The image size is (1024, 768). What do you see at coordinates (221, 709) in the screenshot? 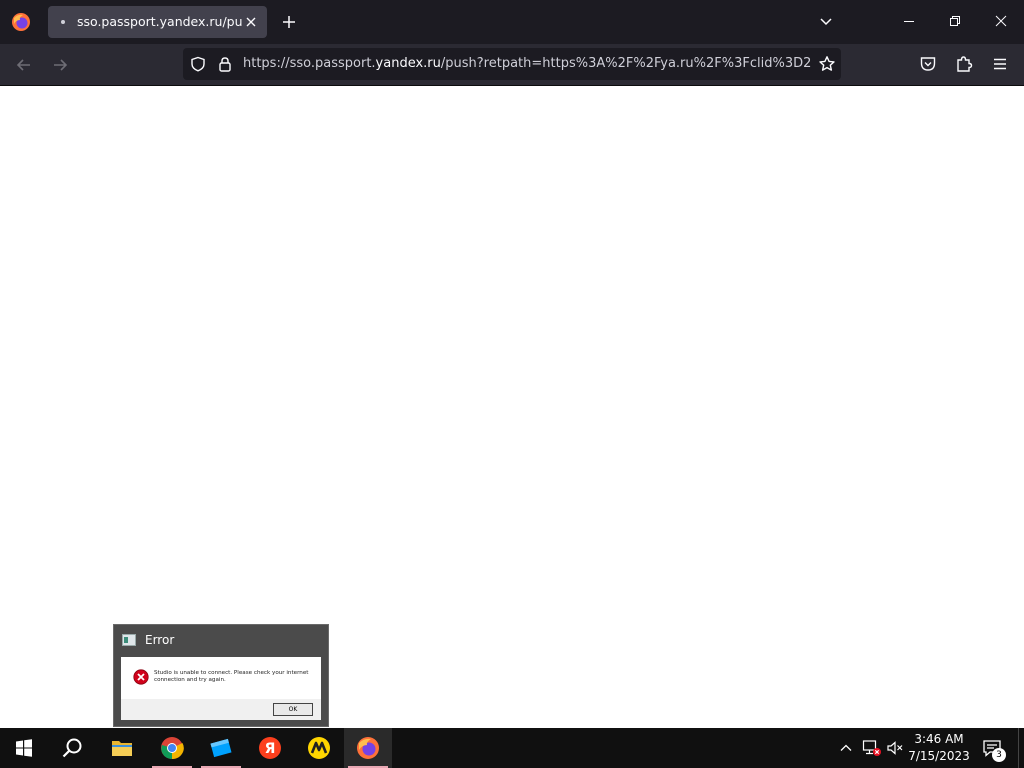
I see `dialog-footer: OK` at bounding box center [221, 709].